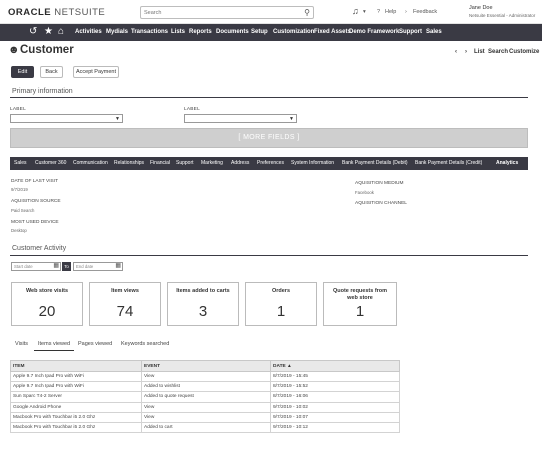 The height and width of the screenshot is (451, 542). I want to click on date-of-last-visit-value: 9/7/2019, so click(19, 189).